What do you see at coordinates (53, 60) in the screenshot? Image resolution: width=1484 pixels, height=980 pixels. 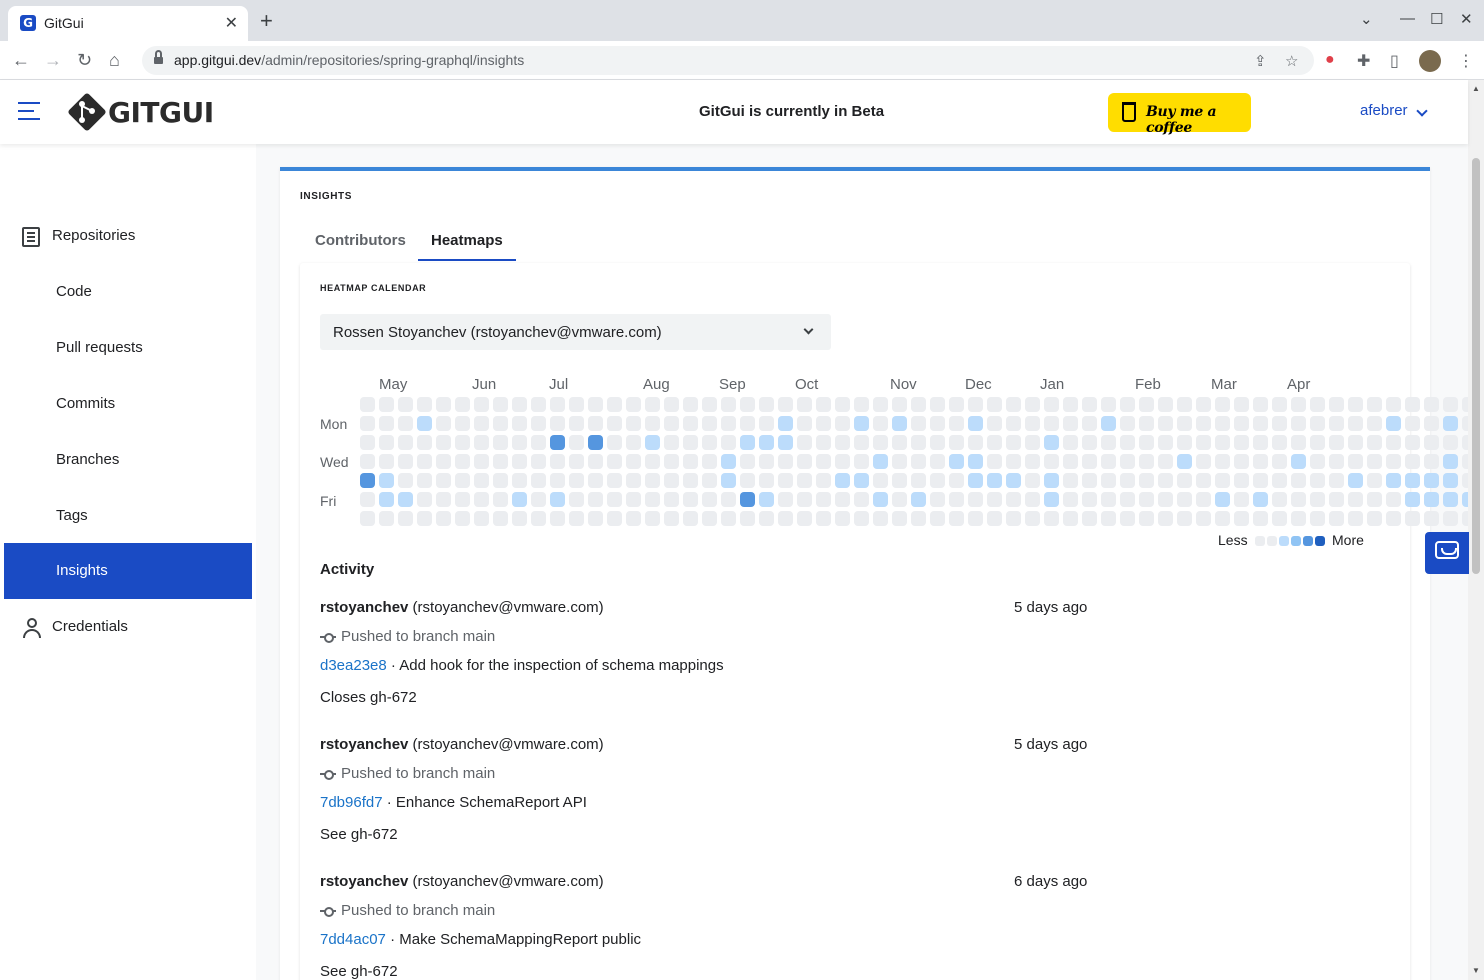 I see `forward-icon: →` at bounding box center [53, 60].